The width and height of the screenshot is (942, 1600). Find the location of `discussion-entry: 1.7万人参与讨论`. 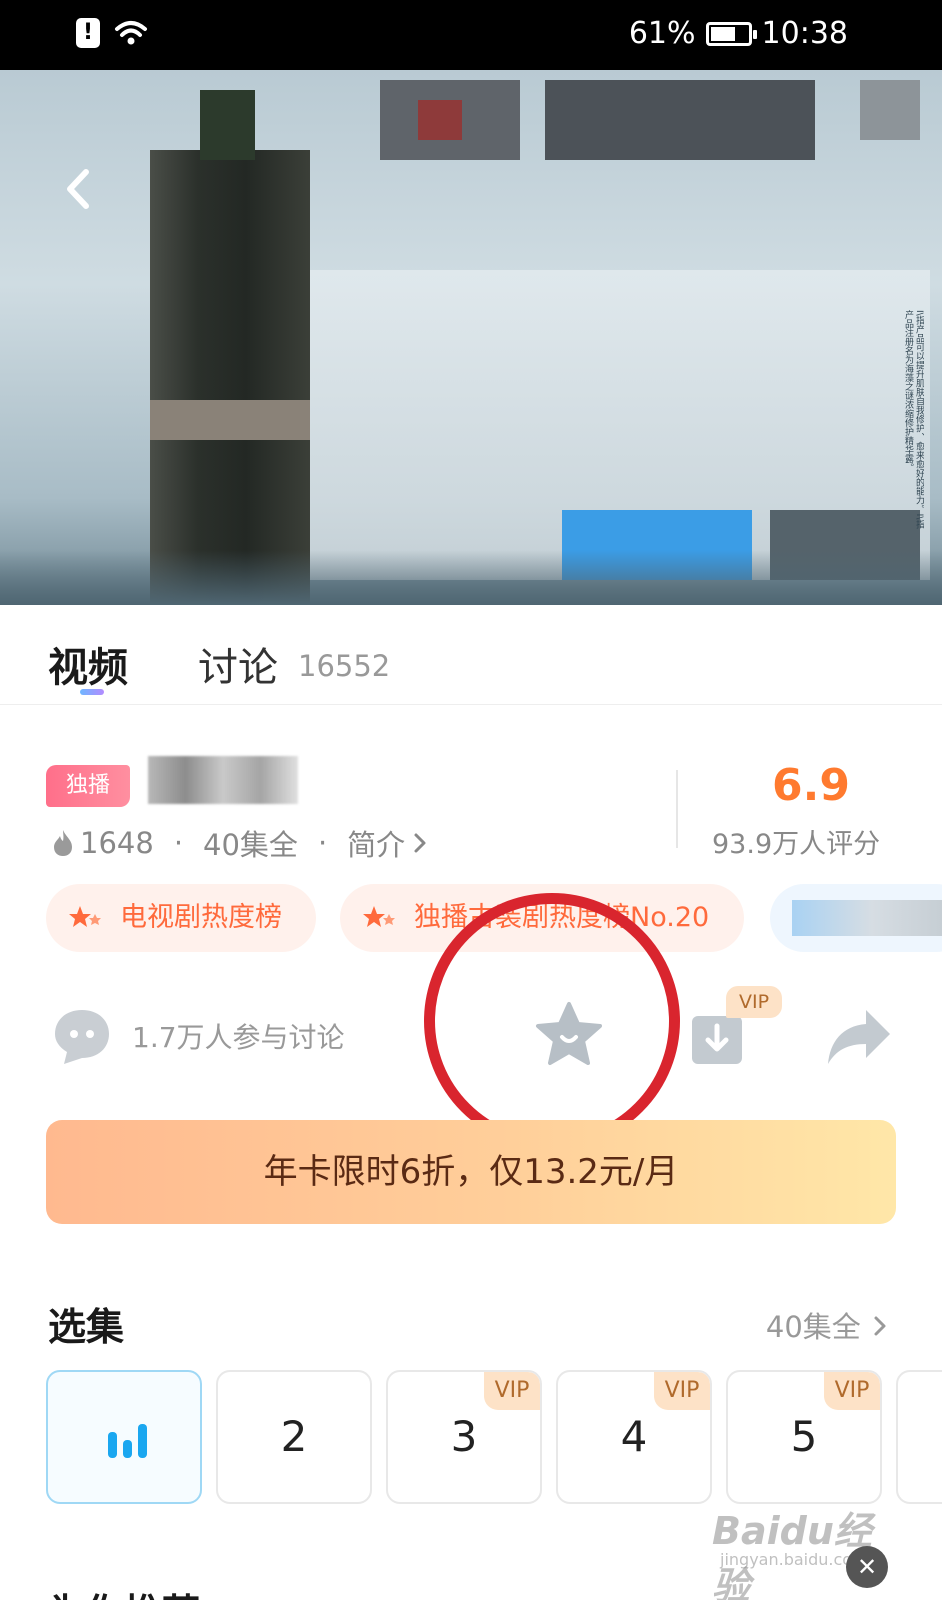

discussion-entry: 1.7万人参与讨论 is located at coordinates (198, 1036).